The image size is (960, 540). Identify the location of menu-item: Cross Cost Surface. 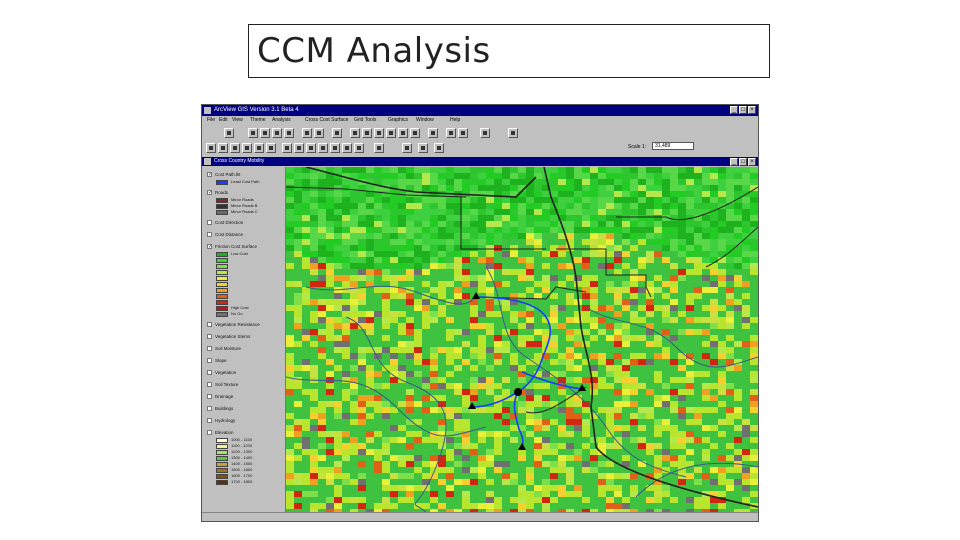
(326, 120).